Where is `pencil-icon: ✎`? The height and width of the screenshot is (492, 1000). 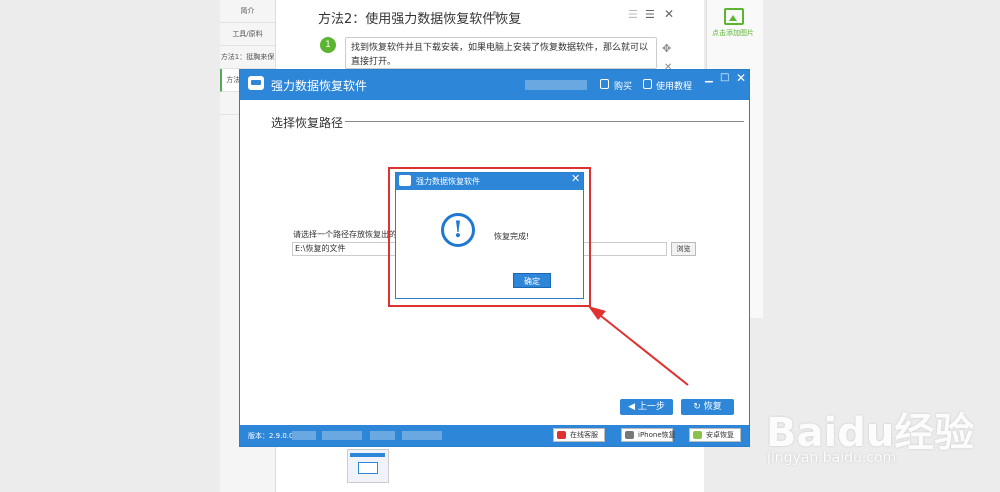
pencil-icon: ✎ is located at coordinates (496, 15).